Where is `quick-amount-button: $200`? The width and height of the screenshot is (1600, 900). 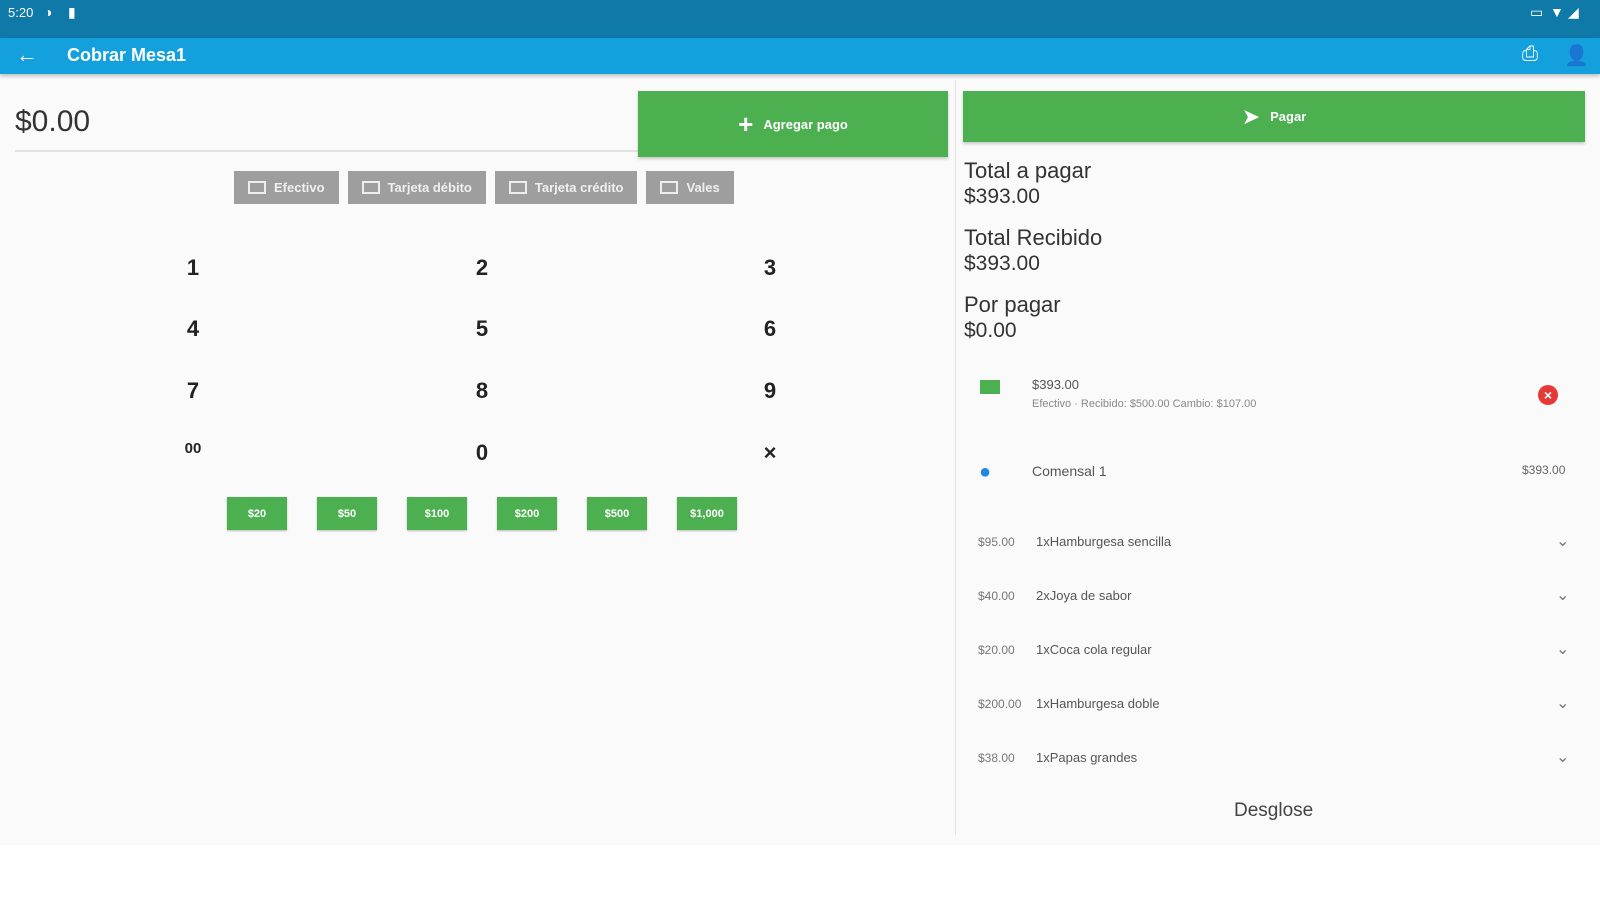 quick-amount-button: $200 is located at coordinates (527, 513).